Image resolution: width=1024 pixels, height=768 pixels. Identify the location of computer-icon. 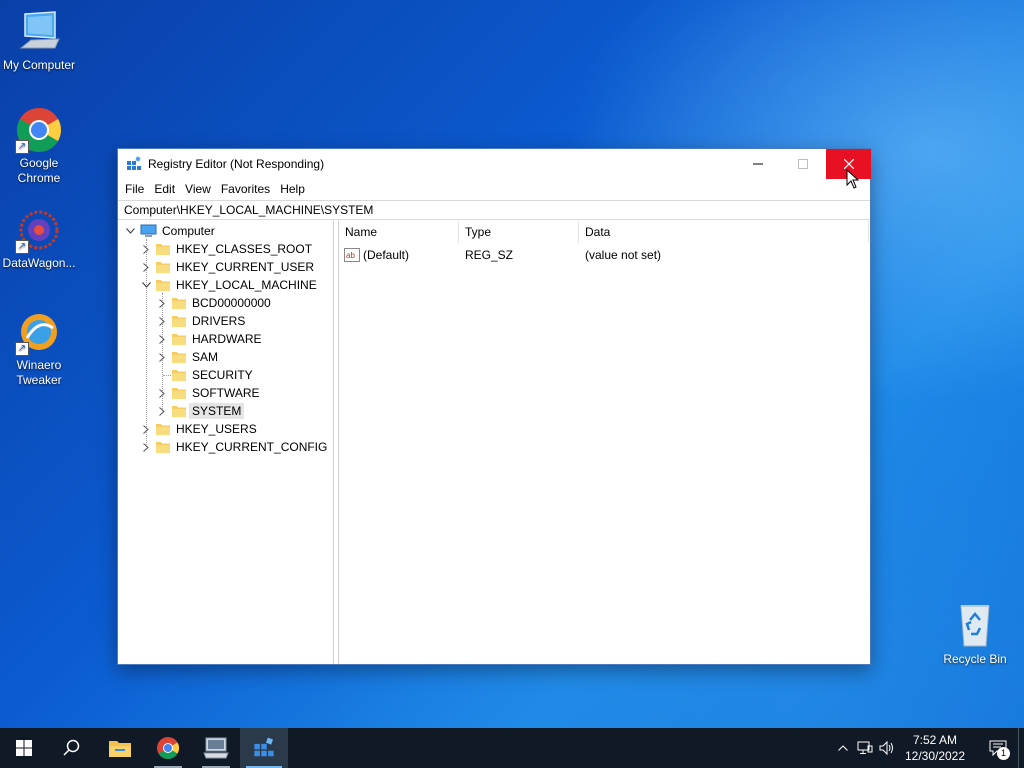
(39, 32).